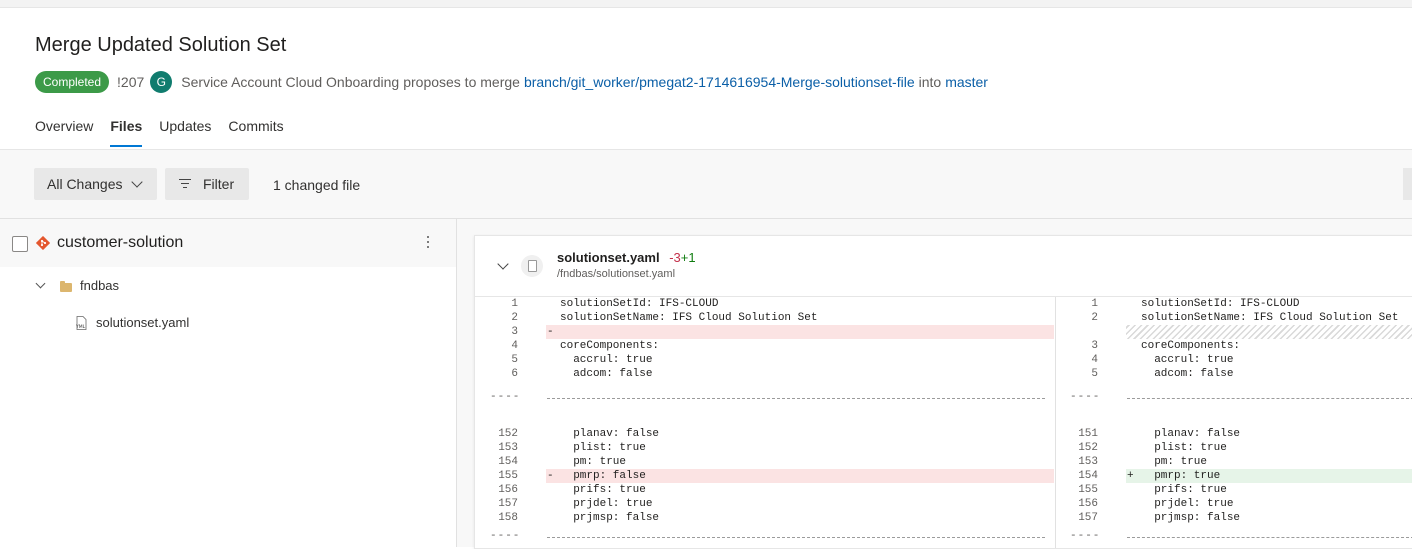 This screenshot has height=549, width=1412. Describe the element at coordinates (161, 45) in the screenshot. I see `page-title: Merge Updated Solution Set` at that location.